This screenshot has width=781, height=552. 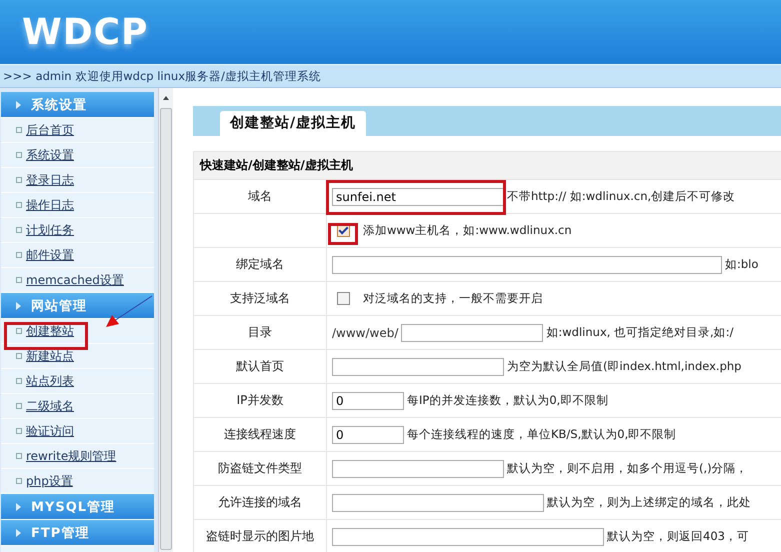 What do you see at coordinates (50, 180) in the screenshot?
I see `menu-link: 登录日志` at bounding box center [50, 180].